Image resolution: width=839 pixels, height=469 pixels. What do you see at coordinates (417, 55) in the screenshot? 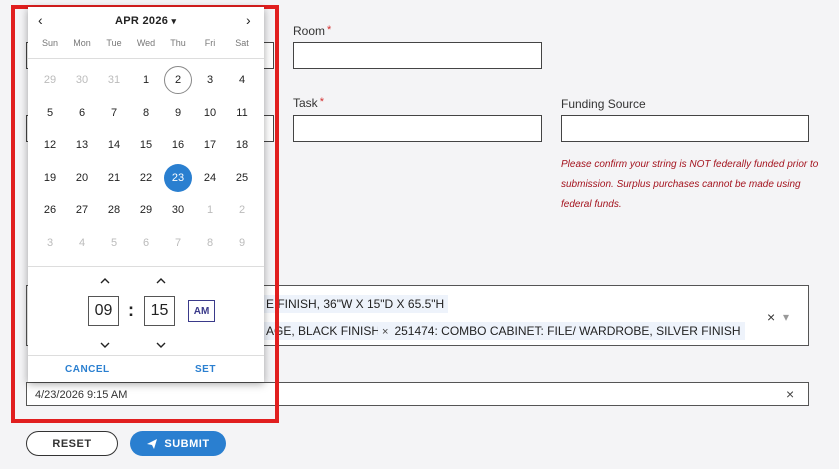
I see `room-input` at bounding box center [417, 55].